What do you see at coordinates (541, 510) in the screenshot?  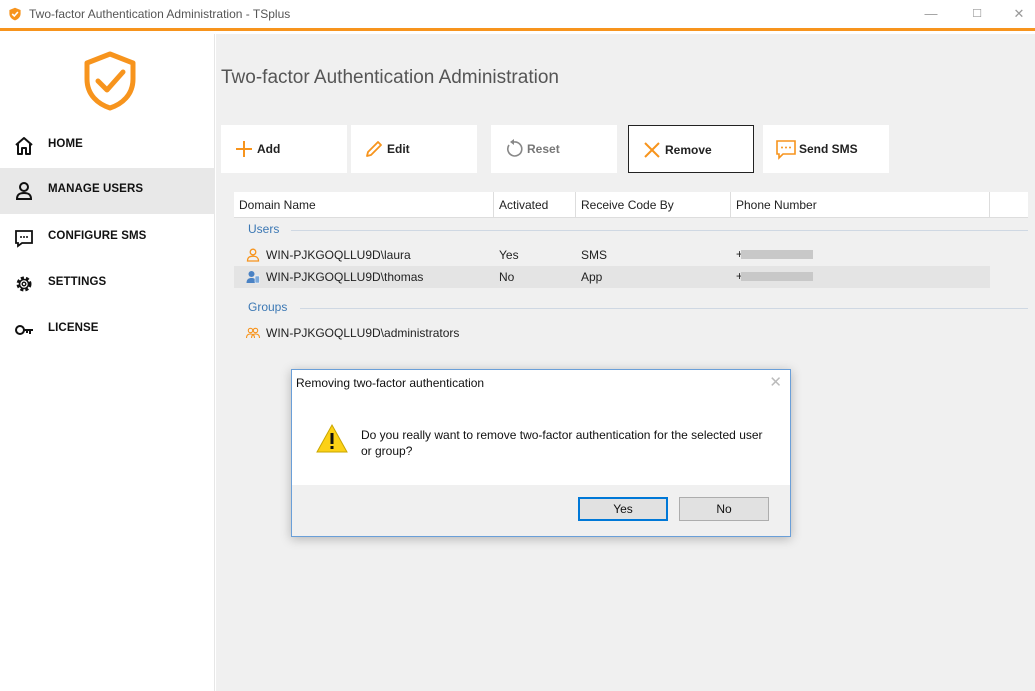 I see `dialog-footer: Yes No` at bounding box center [541, 510].